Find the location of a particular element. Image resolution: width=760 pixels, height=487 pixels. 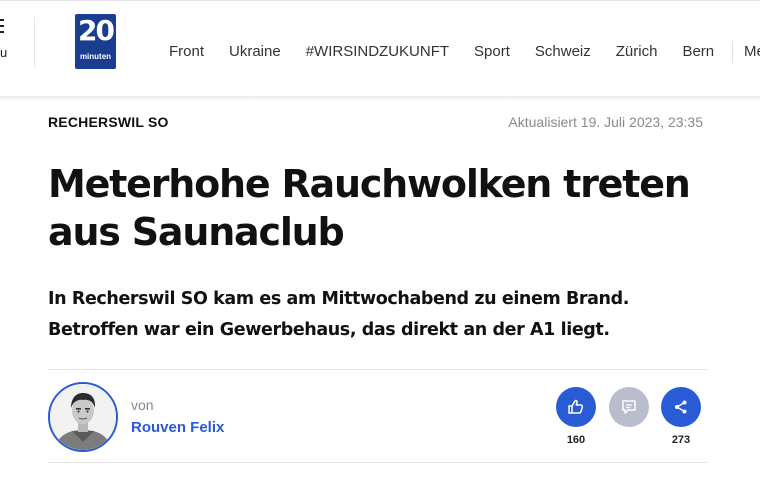

author-avatar is located at coordinates (83, 417).